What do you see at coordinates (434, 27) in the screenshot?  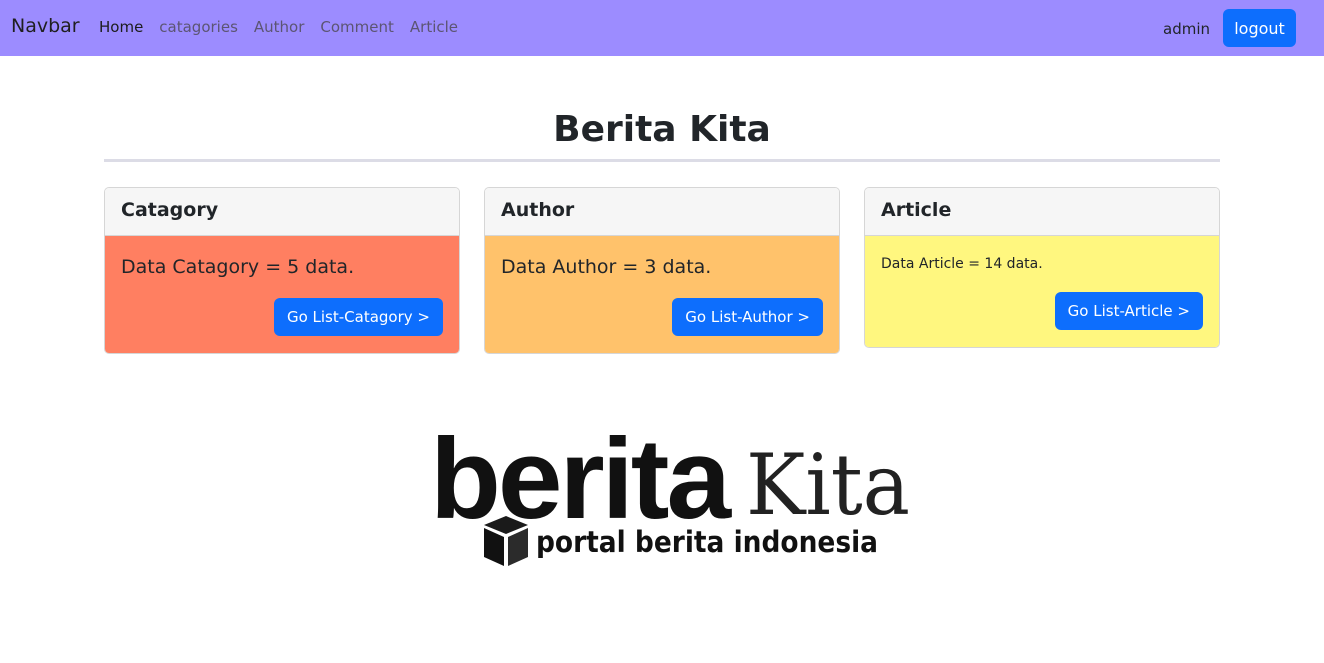 I see `nav-link-article: Article` at bounding box center [434, 27].